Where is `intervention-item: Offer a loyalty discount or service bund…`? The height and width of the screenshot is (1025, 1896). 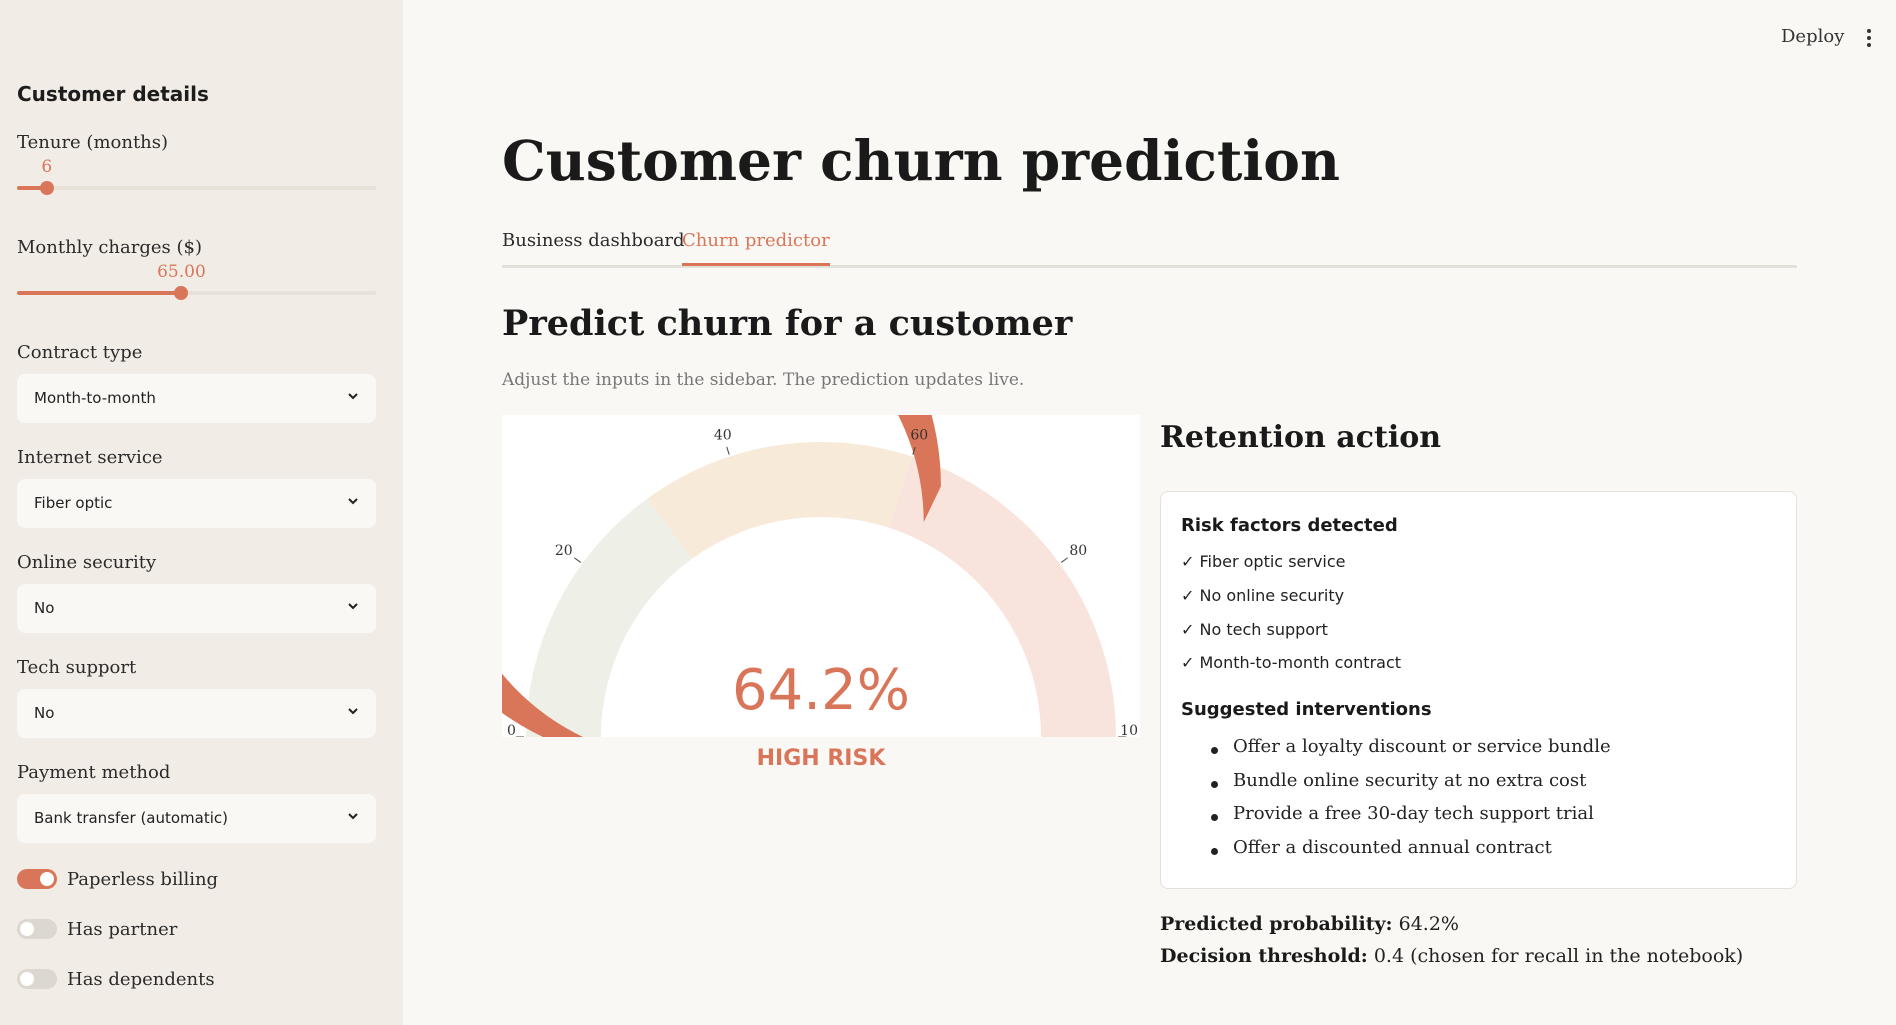
intervention-item: Offer a loyalty discount or service bund… is located at coordinates (1422, 746).